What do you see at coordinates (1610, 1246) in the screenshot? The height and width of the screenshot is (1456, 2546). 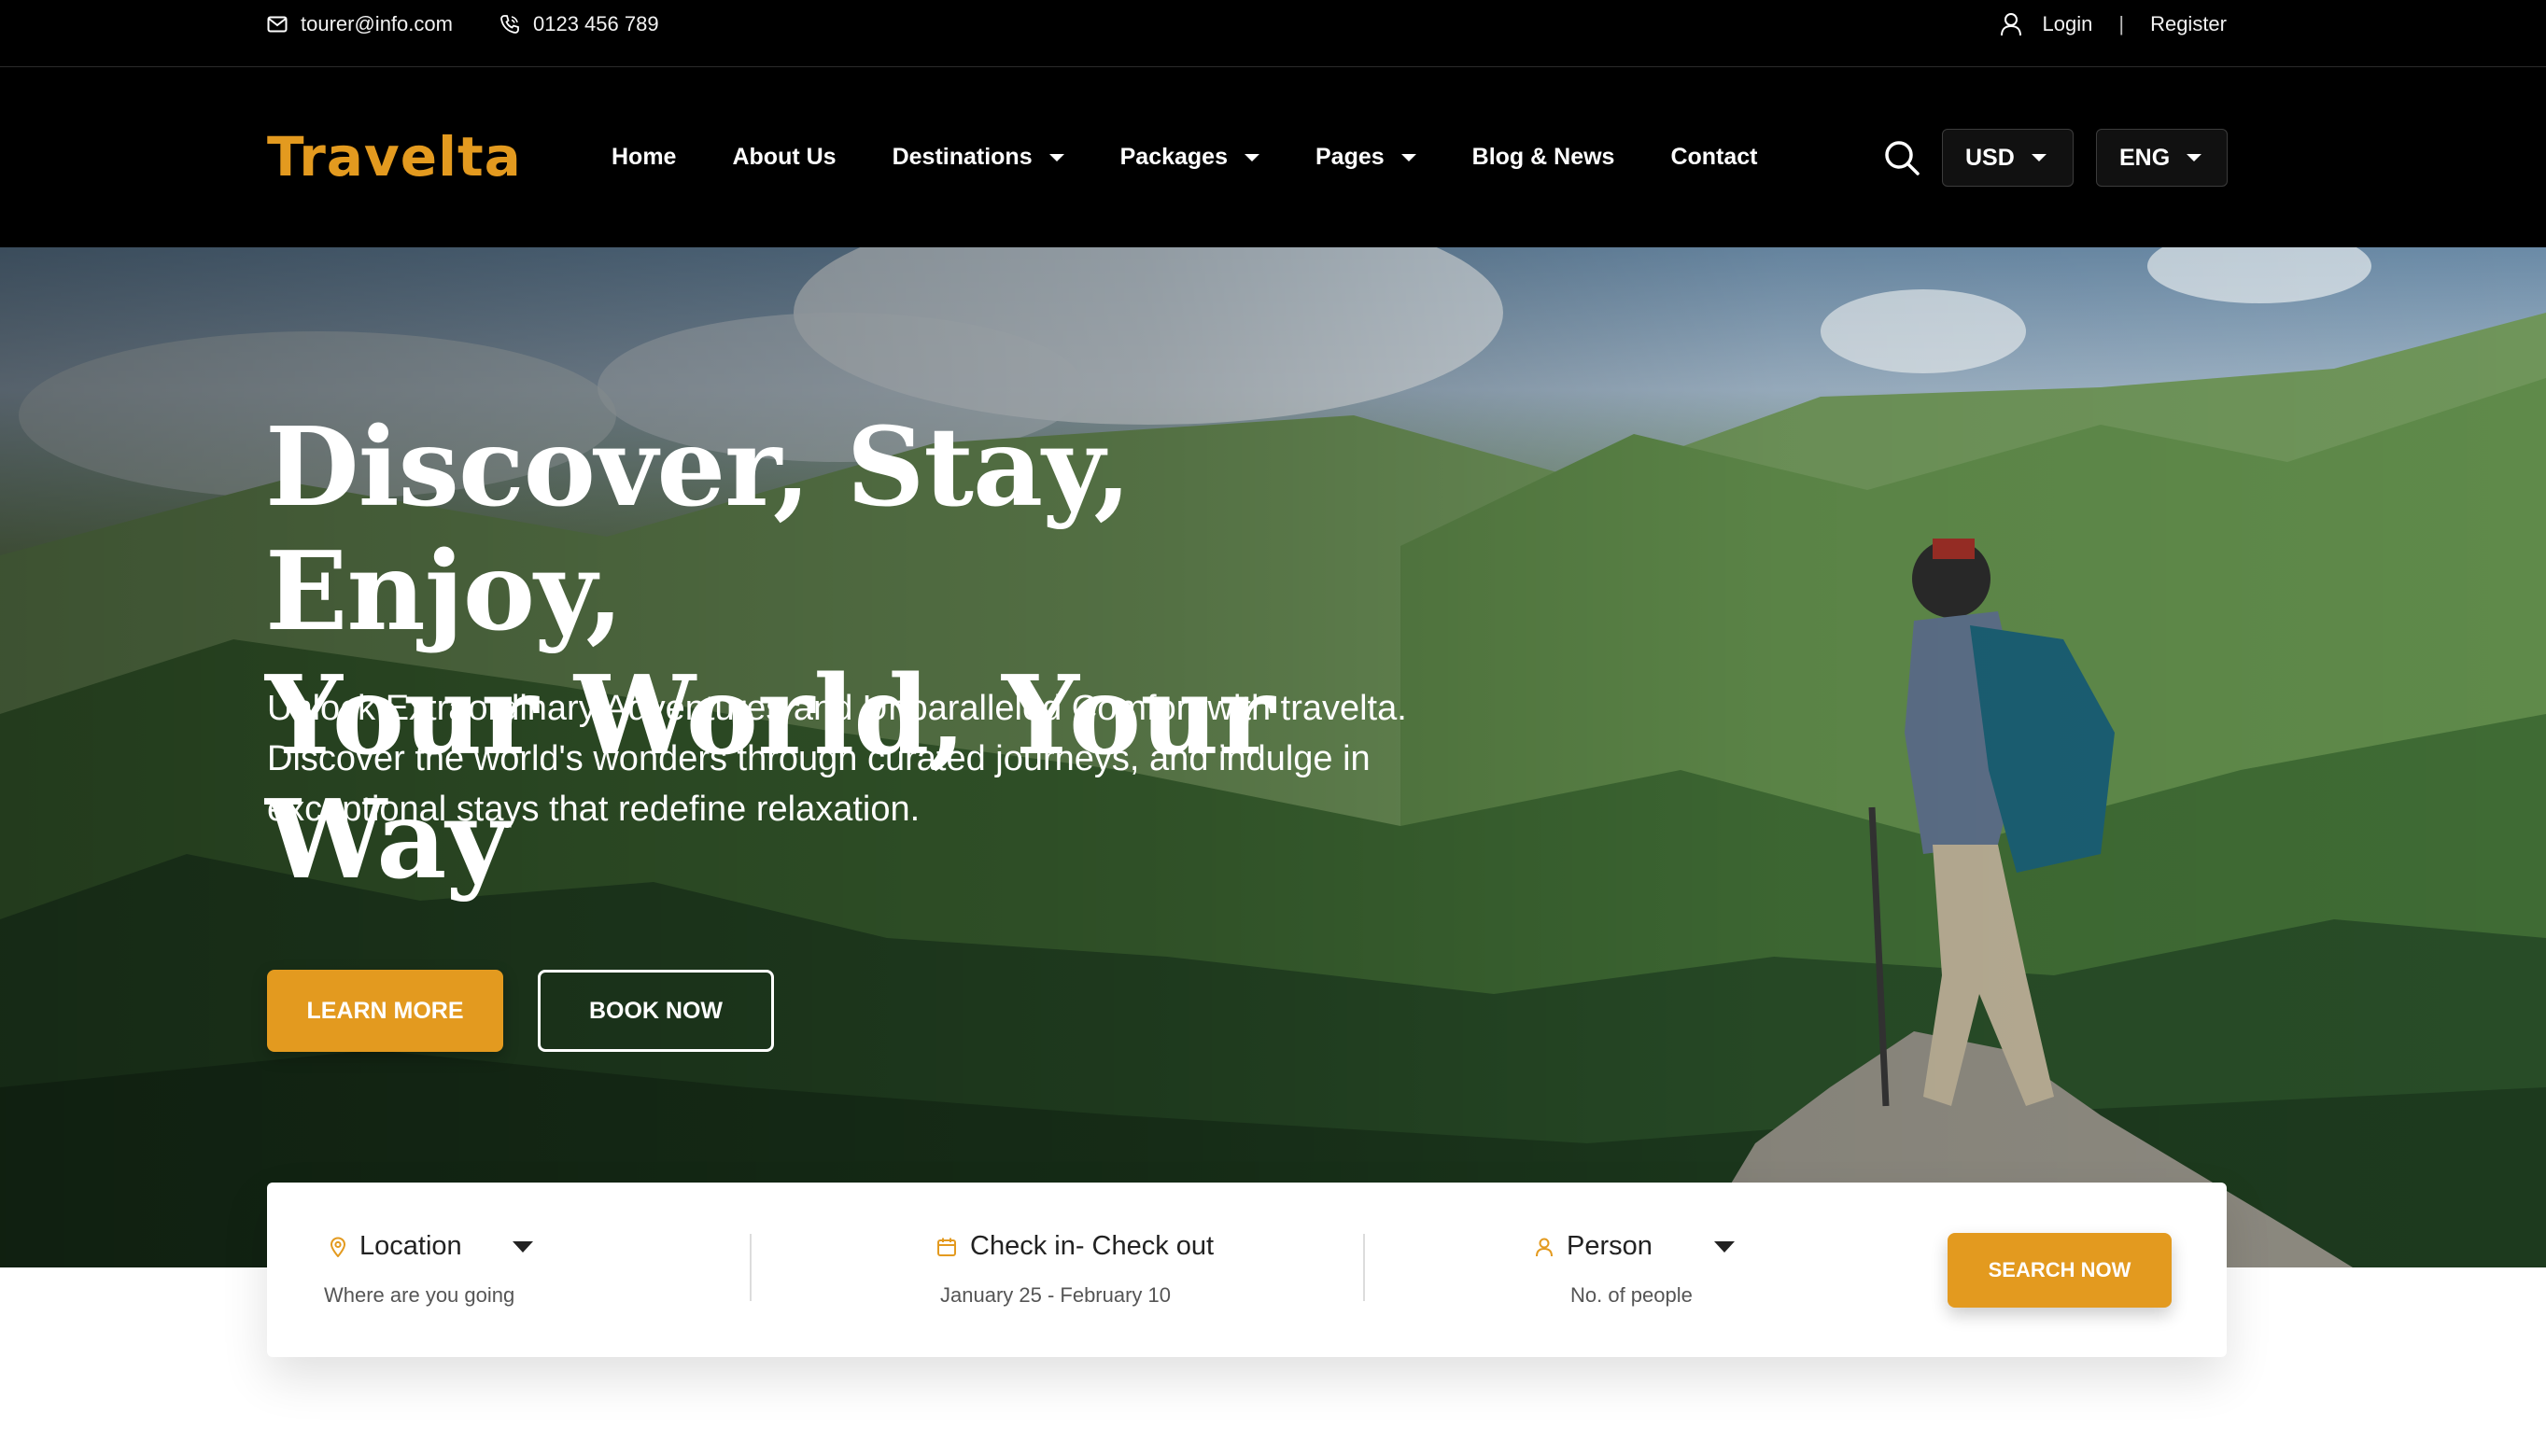 I see `person-label: Person` at bounding box center [1610, 1246].